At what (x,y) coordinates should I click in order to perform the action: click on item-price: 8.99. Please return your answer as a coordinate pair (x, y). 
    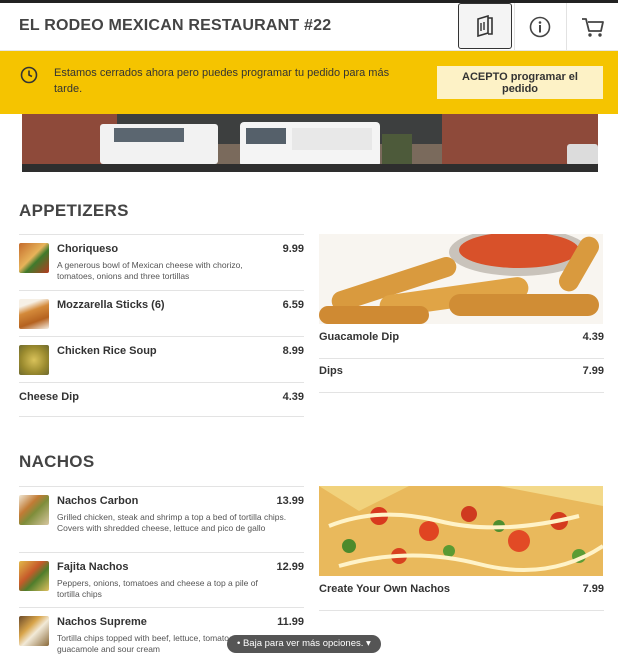
    Looking at the image, I should click on (293, 351).